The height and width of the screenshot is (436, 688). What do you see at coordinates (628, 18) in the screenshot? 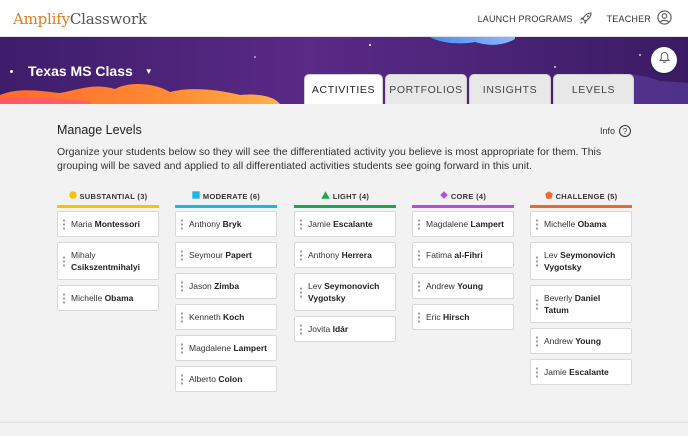
I see `user-label: TEACHER` at bounding box center [628, 18].